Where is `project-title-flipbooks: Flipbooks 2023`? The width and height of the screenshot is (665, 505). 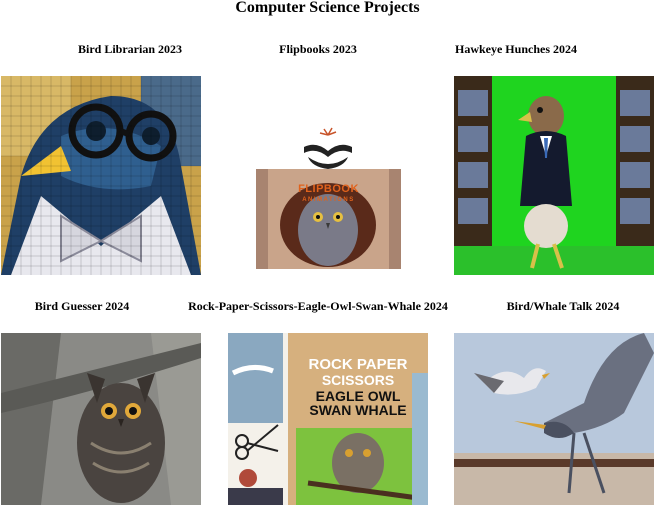
project-title-flipbooks: Flipbooks 2023 is located at coordinates (318, 49).